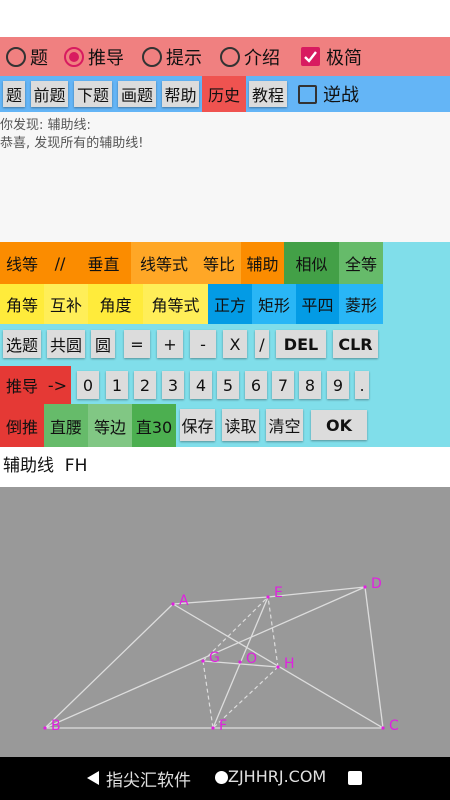  Describe the element at coordinates (93, 94) in the screenshot. I see `menu-button-next: 下题` at that location.